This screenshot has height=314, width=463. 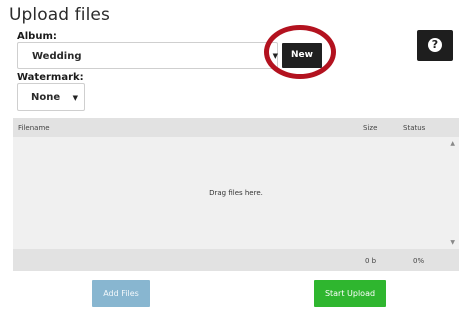 I want to click on question-mark-icon: ?, so click(x=435, y=45).